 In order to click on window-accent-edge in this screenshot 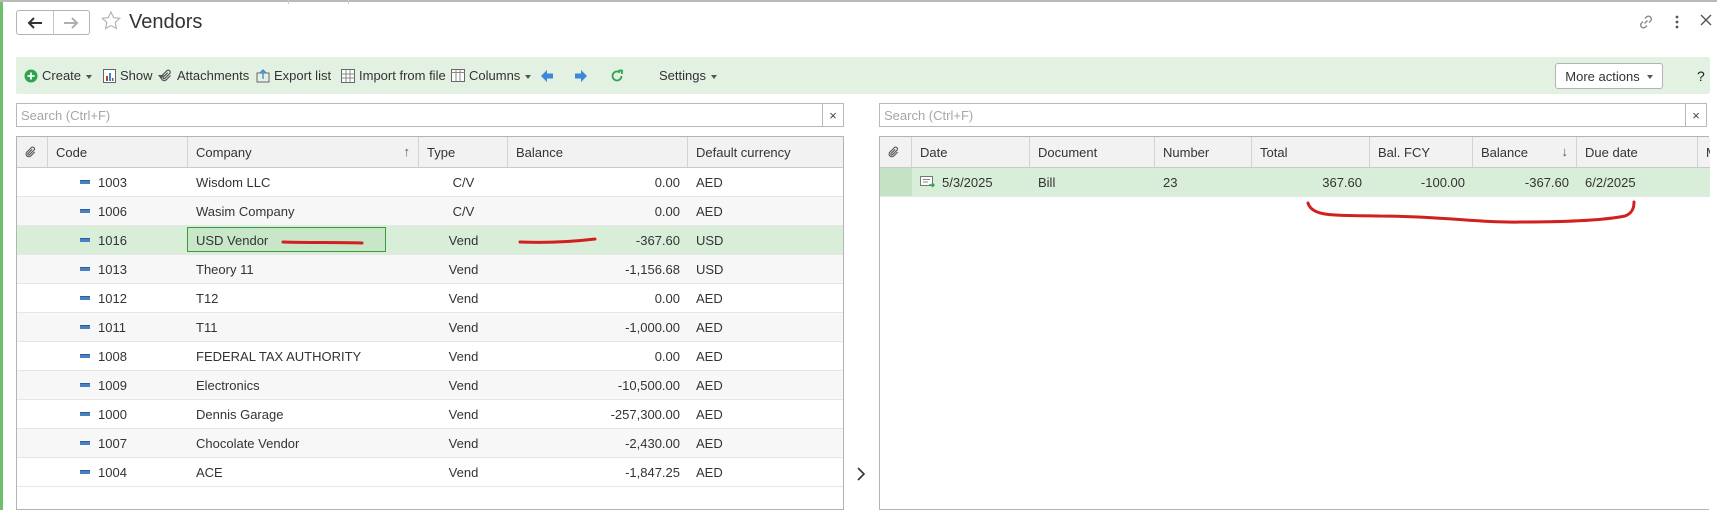, I will do `click(1, 255)`.